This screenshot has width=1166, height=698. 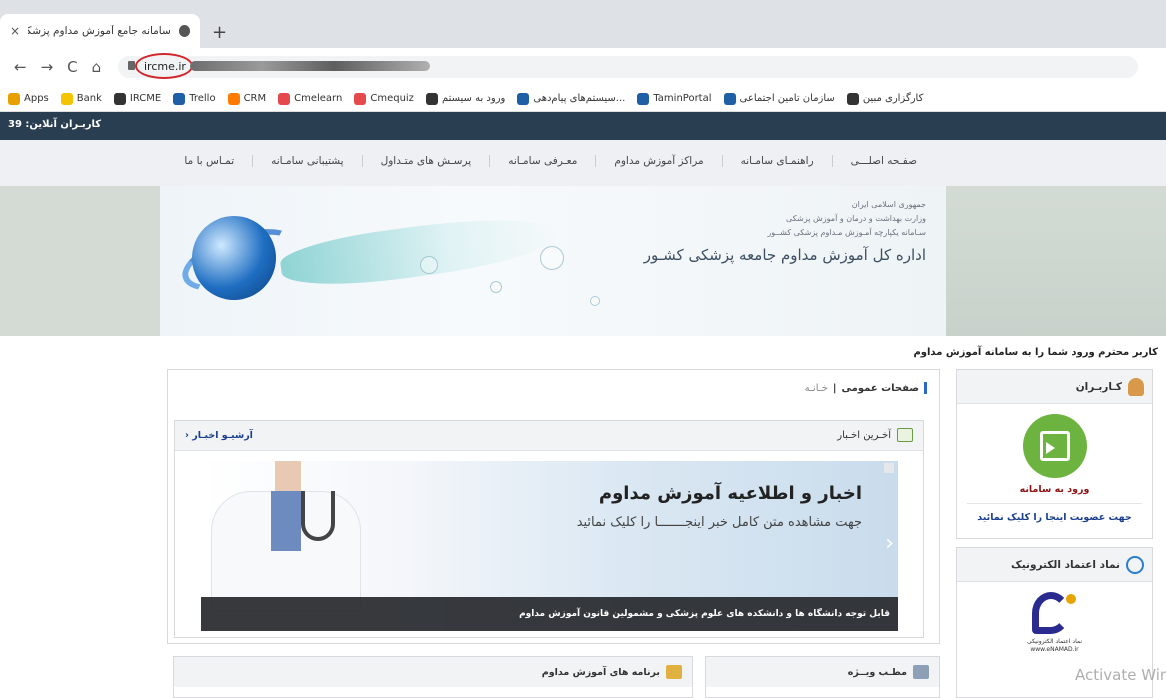 I want to click on browser-tab: سامانه جامع آموزش مداوم پزشکی ×, so click(x=100, y=31).